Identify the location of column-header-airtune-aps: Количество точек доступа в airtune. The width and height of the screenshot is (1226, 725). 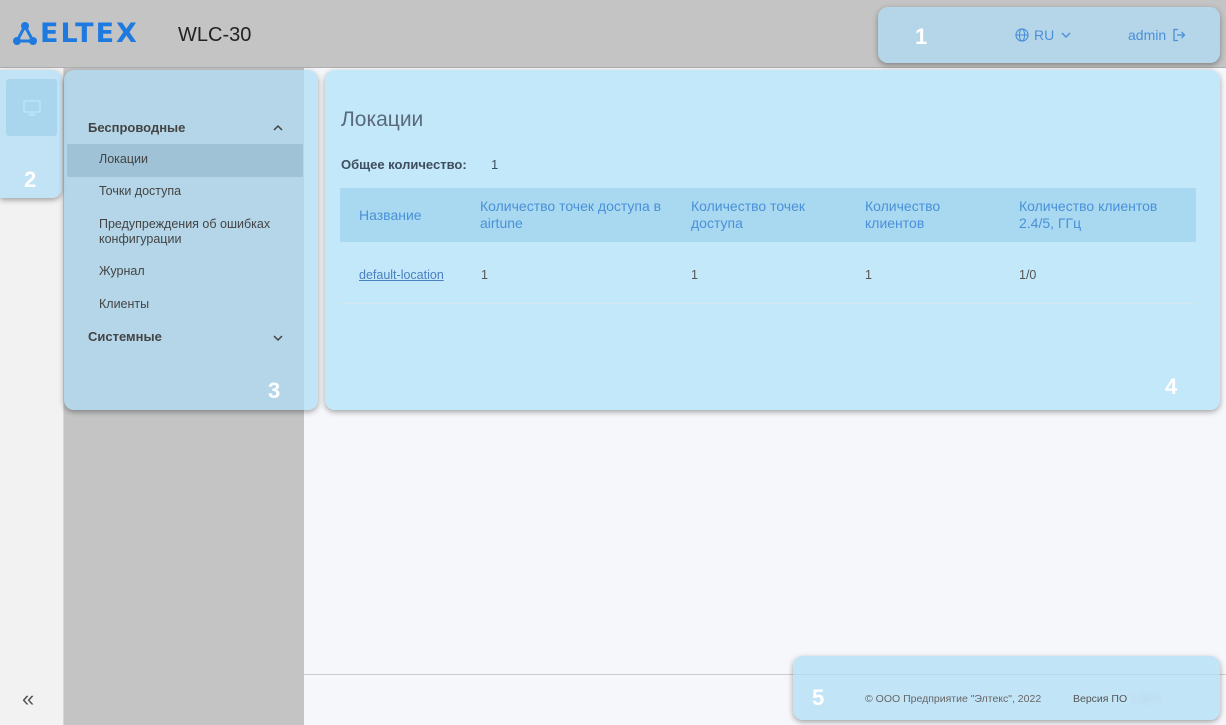
(575, 215).